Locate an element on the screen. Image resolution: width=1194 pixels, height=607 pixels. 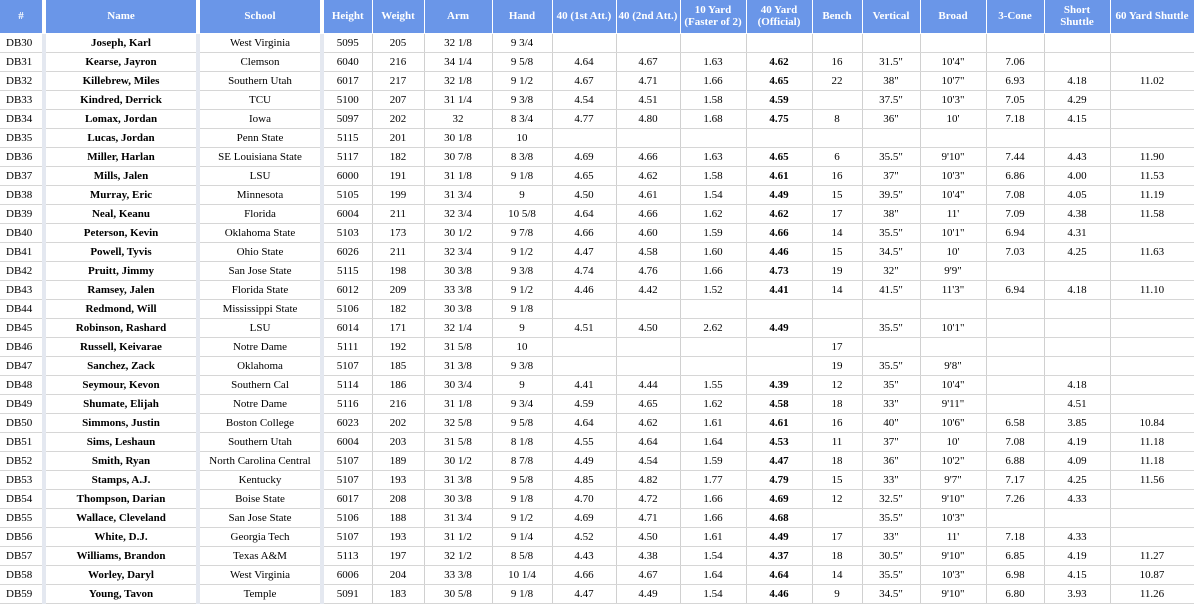
forty-first-attempt-cell: 4.74 is located at coordinates (584, 271).